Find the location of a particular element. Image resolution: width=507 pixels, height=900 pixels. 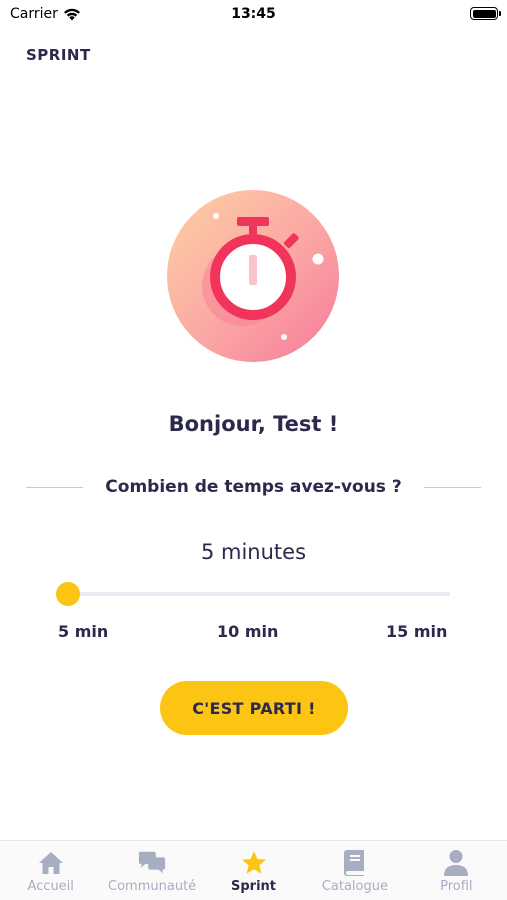

tab-label: Catalogue is located at coordinates (354, 886).